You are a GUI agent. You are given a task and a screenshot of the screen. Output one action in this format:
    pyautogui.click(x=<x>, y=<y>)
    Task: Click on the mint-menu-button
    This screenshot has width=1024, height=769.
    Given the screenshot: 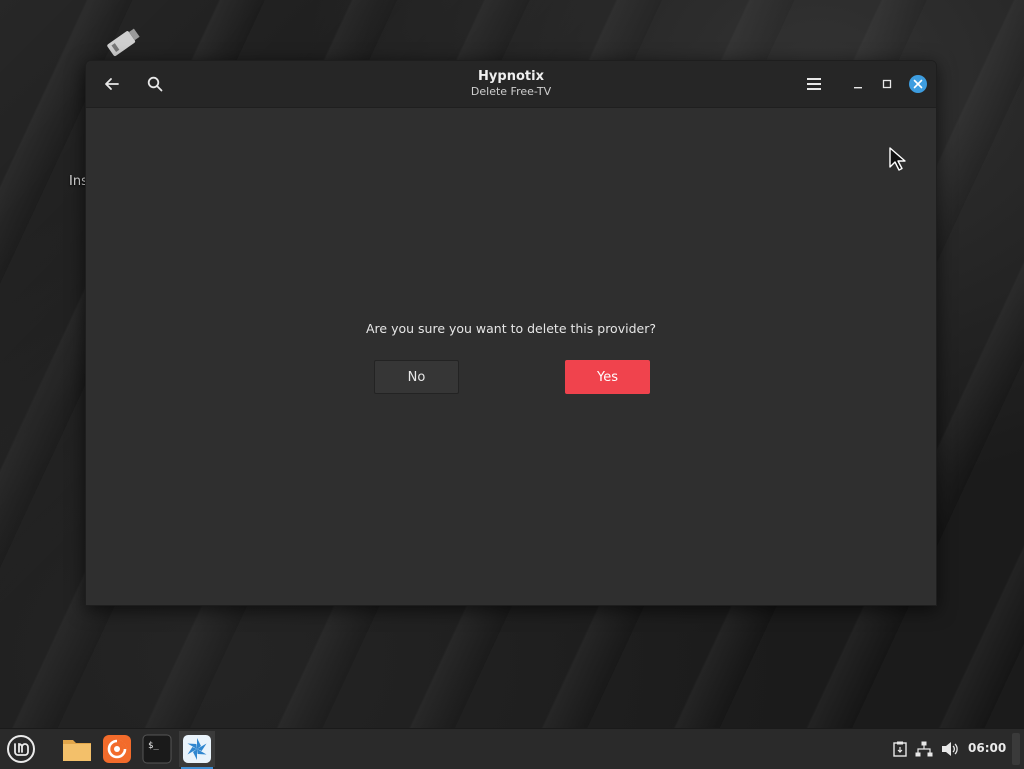 What is the action you would take?
    pyautogui.click(x=21, y=749)
    